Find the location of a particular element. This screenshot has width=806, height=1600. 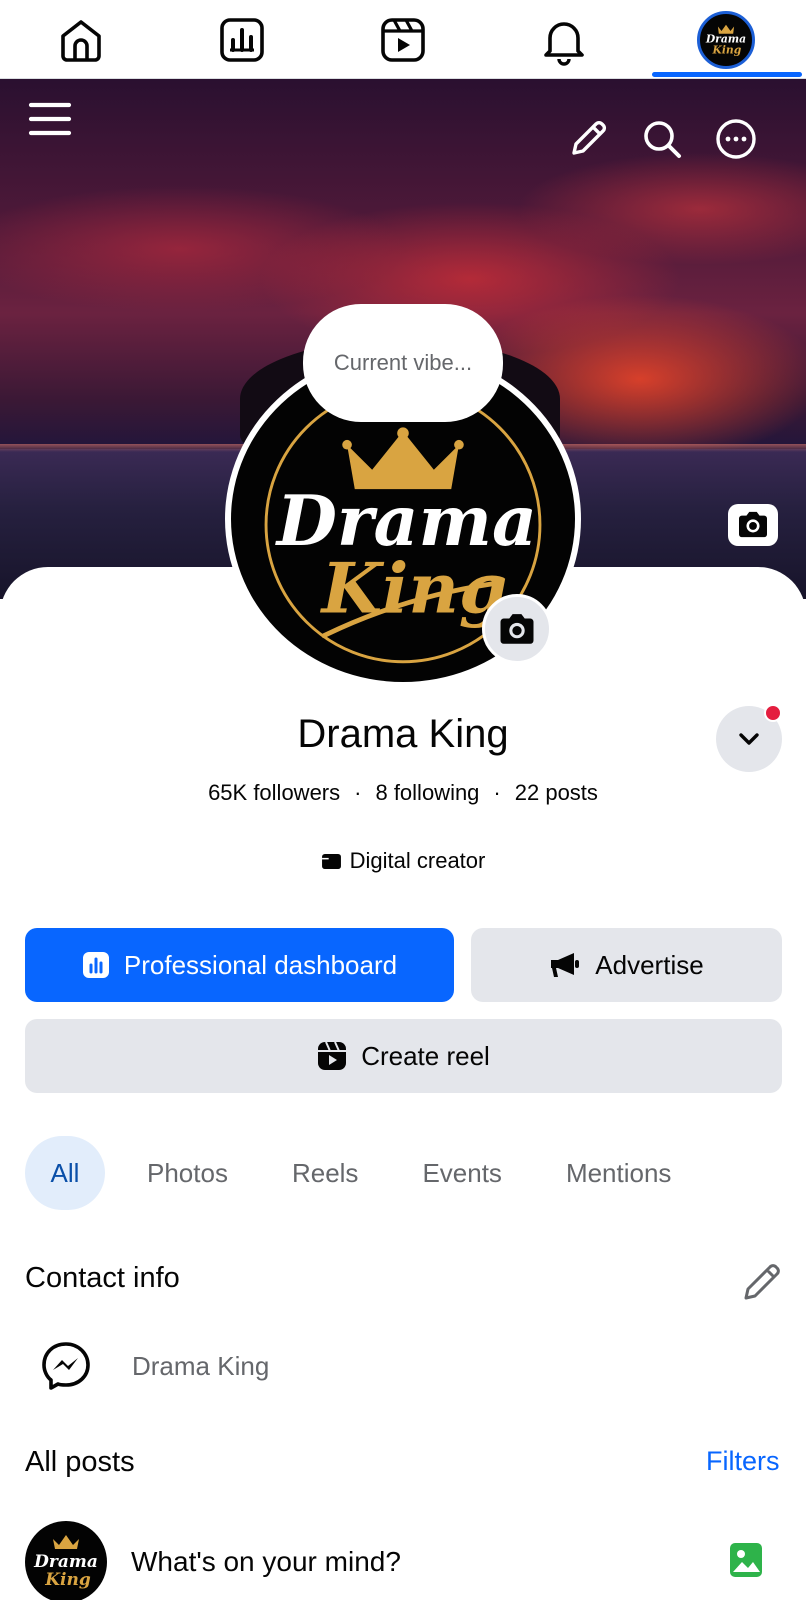

composer-avatar: Drama King is located at coordinates (66, 1560).